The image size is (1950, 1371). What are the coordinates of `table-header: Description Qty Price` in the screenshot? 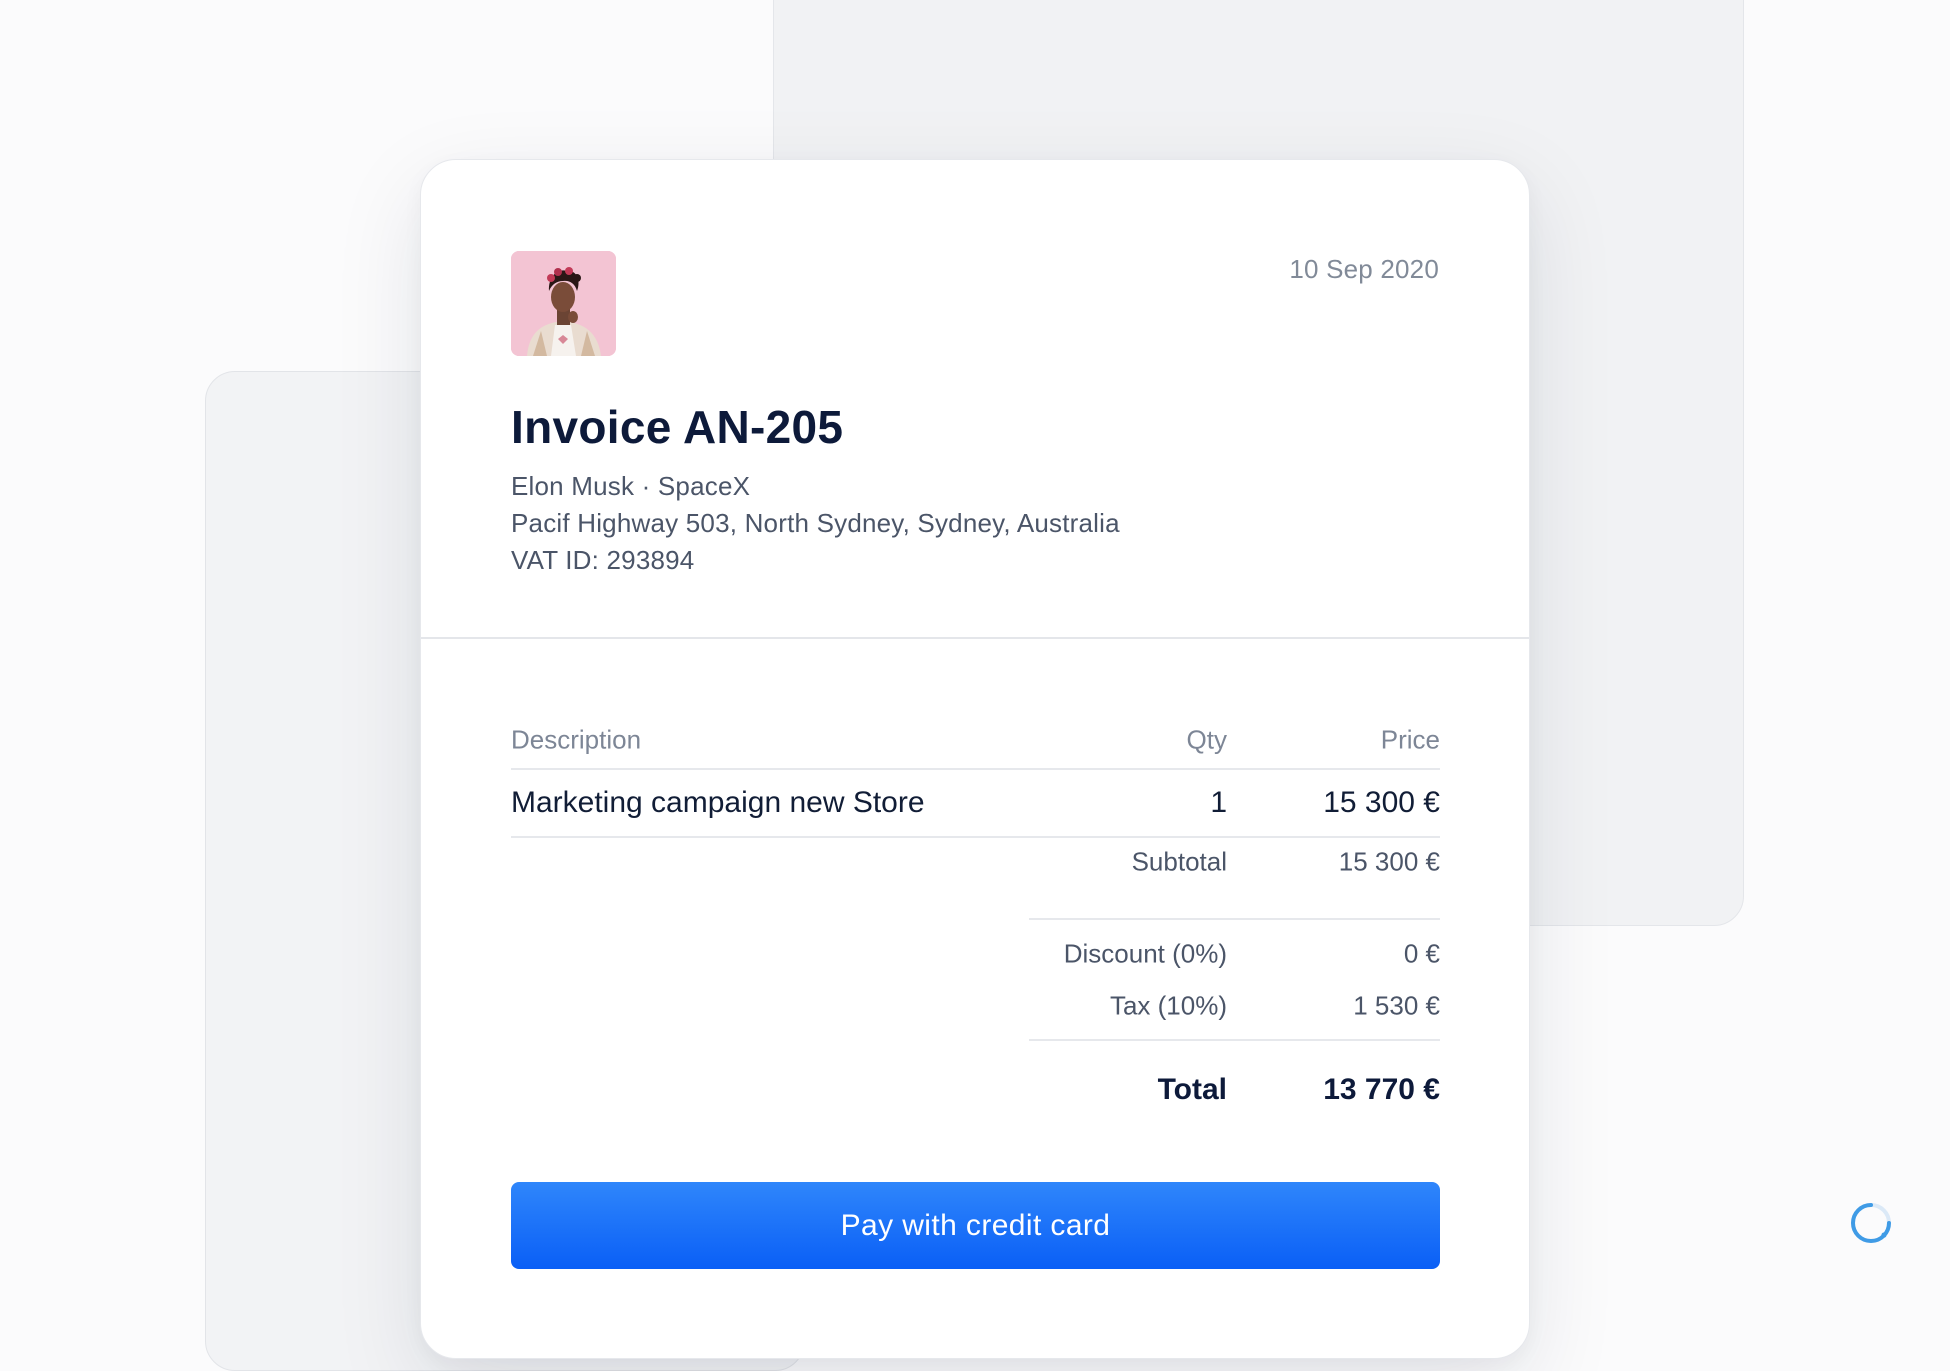 It's located at (975, 741).